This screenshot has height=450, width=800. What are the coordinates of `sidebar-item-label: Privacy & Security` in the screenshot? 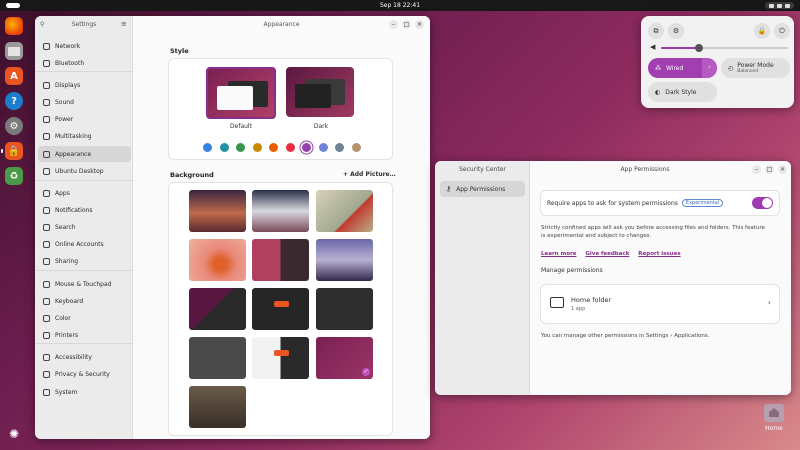 It's located at (82, 374).